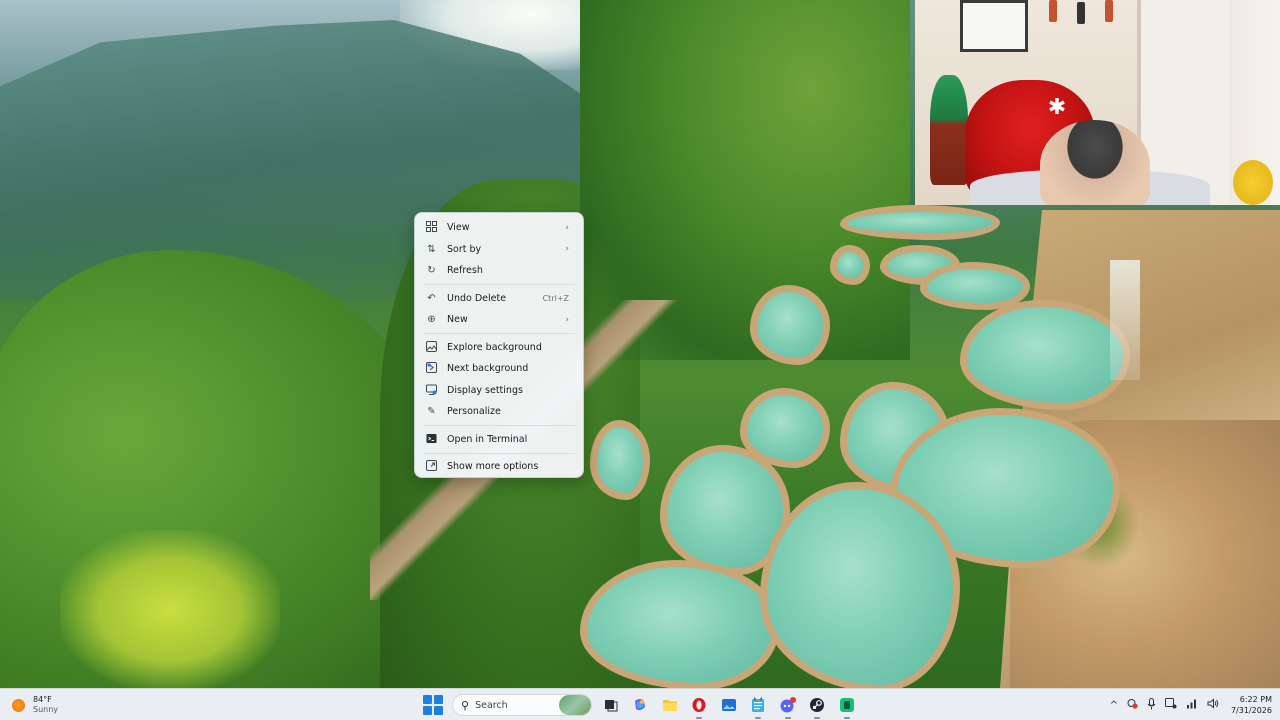 Image resolution: width=1280 pixels, height=720 pixels. I want to click on webcam-overlay: ✱, so click(1097, 102).